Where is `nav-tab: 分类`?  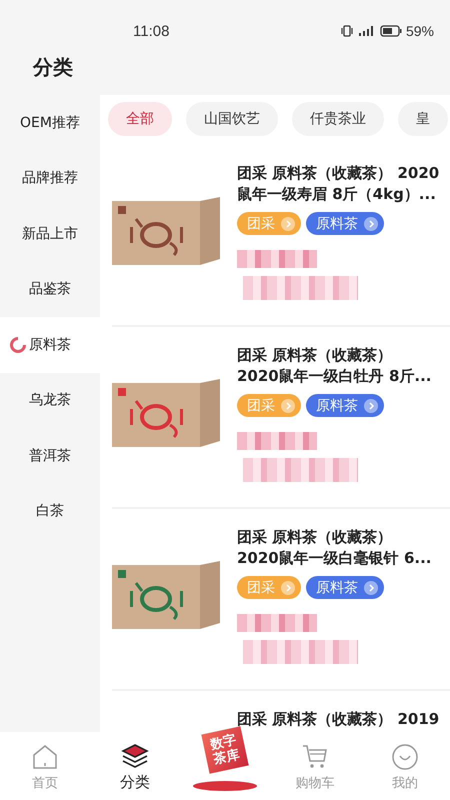
nav-tab: 分类 is located at coordinates (135, 767).